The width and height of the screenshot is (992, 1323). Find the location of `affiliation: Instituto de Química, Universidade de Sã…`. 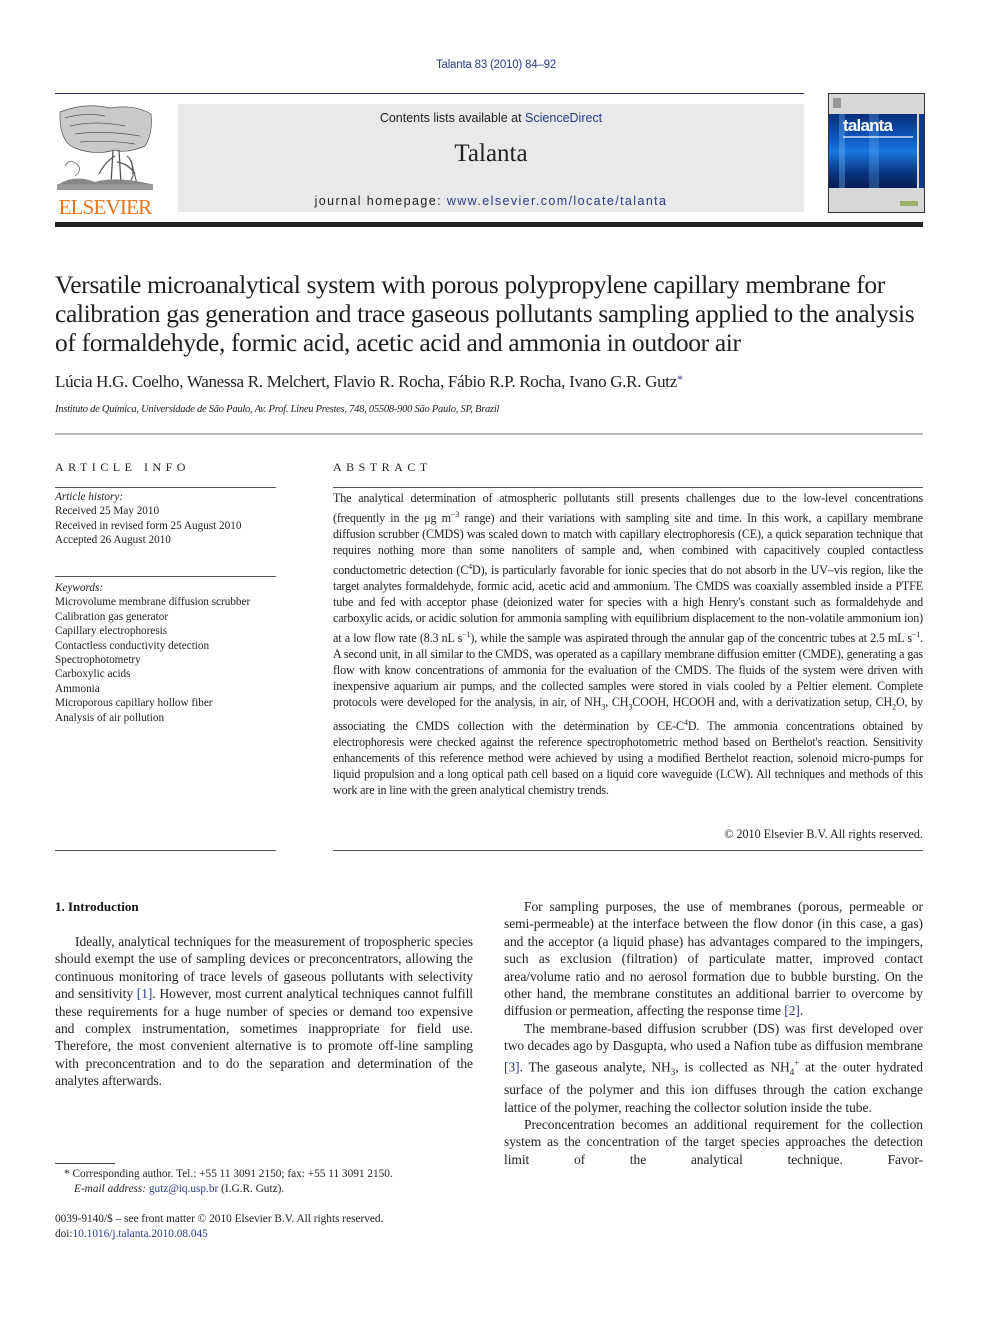

affiliation: Instituto de Química, Universidade de Sã… is located at coordinates (277, 409).